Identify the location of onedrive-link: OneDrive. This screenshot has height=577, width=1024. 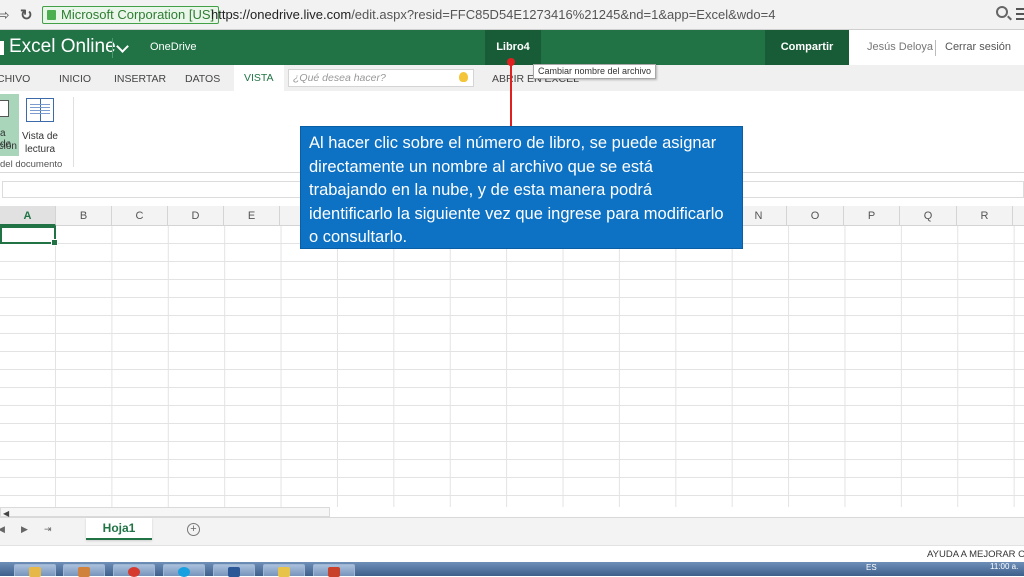
(173, 47).